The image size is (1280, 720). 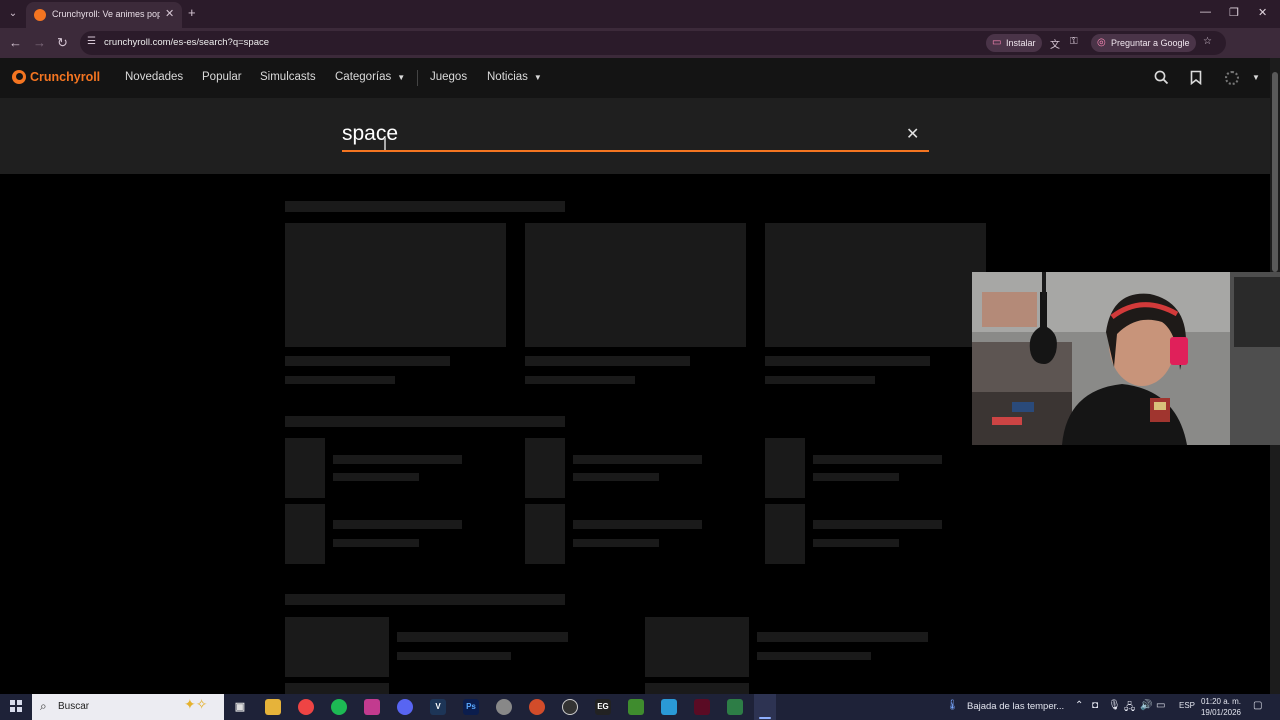 What do you see at coordinates (912, 134) in the screenshot?
I see `clear-search-icon: ✕` at bounding box center [912, 134].